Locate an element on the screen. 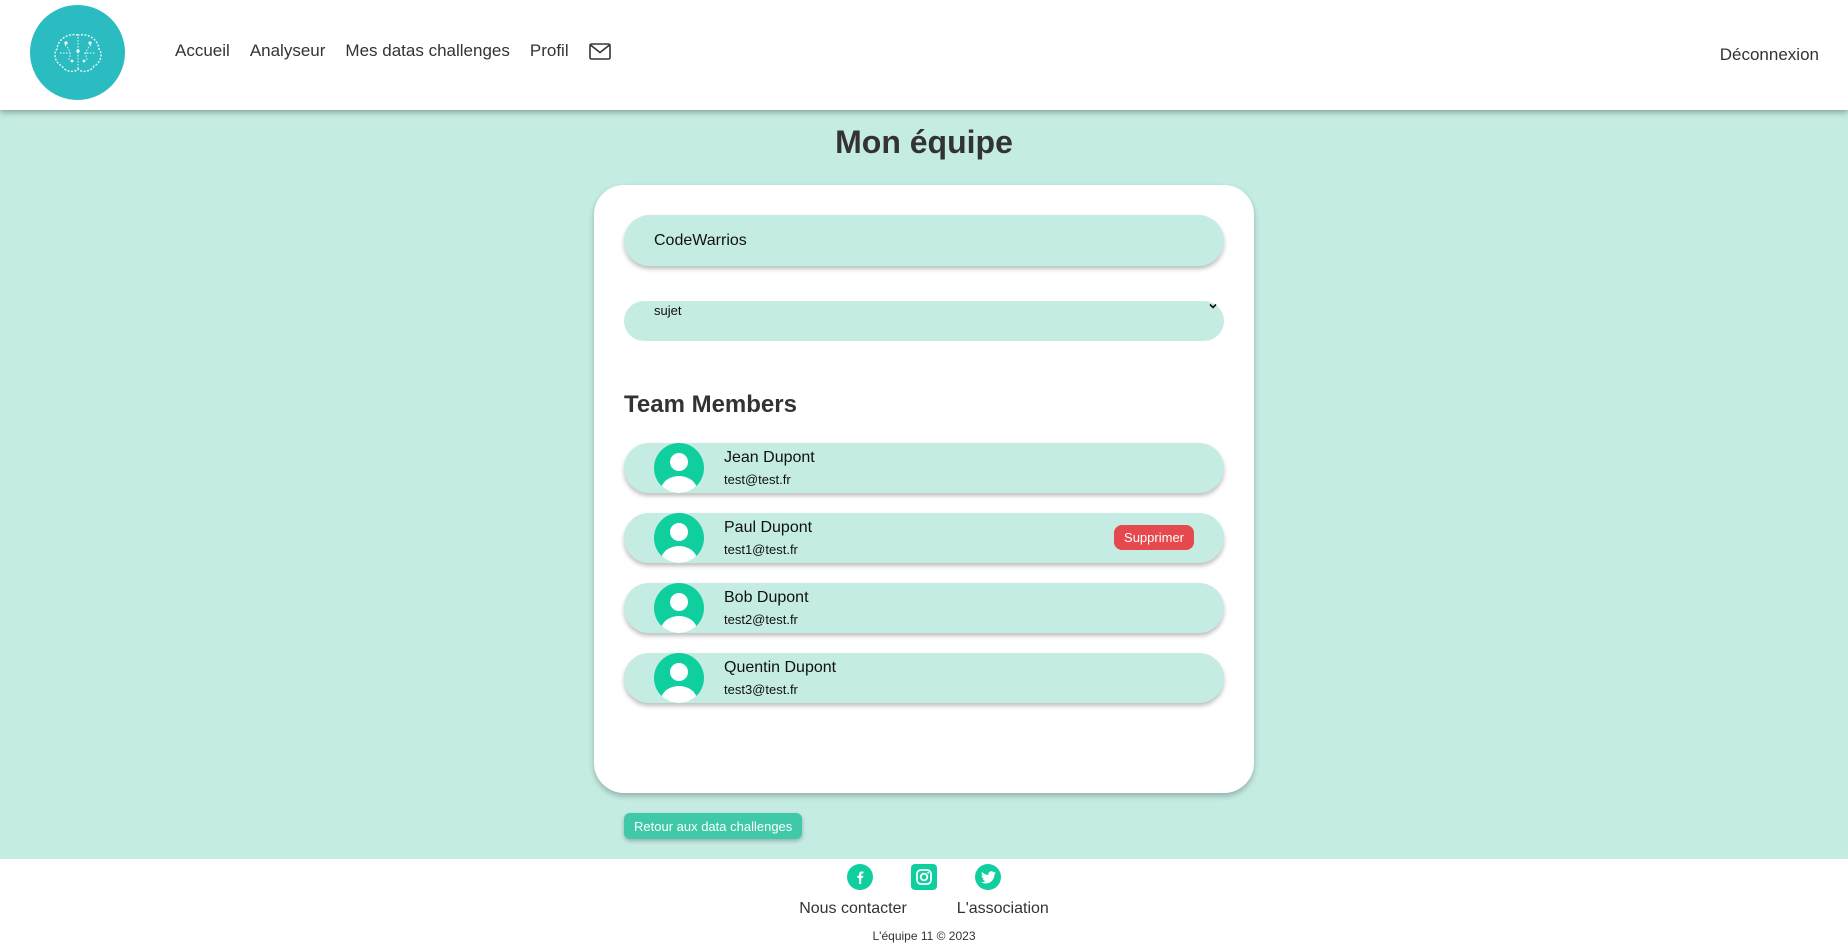 This screenshot has height=951, width=1848. chevron-down-icon is located at coordinates (1213, 307).